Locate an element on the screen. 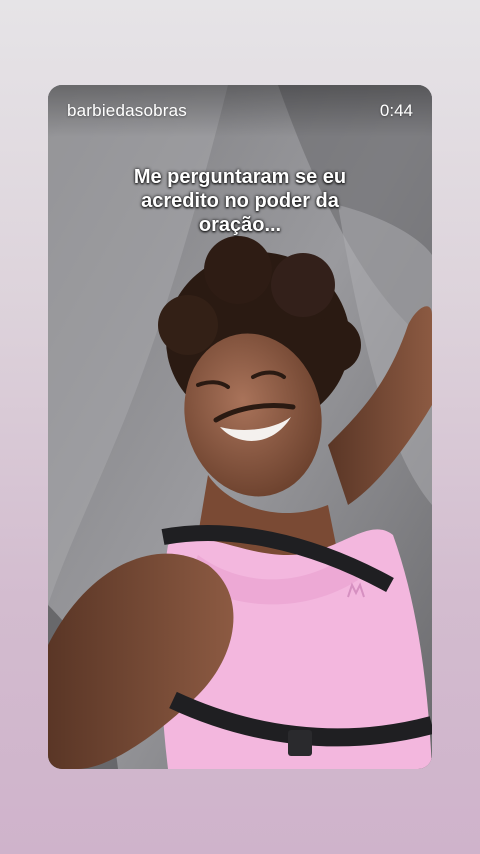 The image size is (480, 854). story-username: barbiedasobras is located at coordinates (127, 111).